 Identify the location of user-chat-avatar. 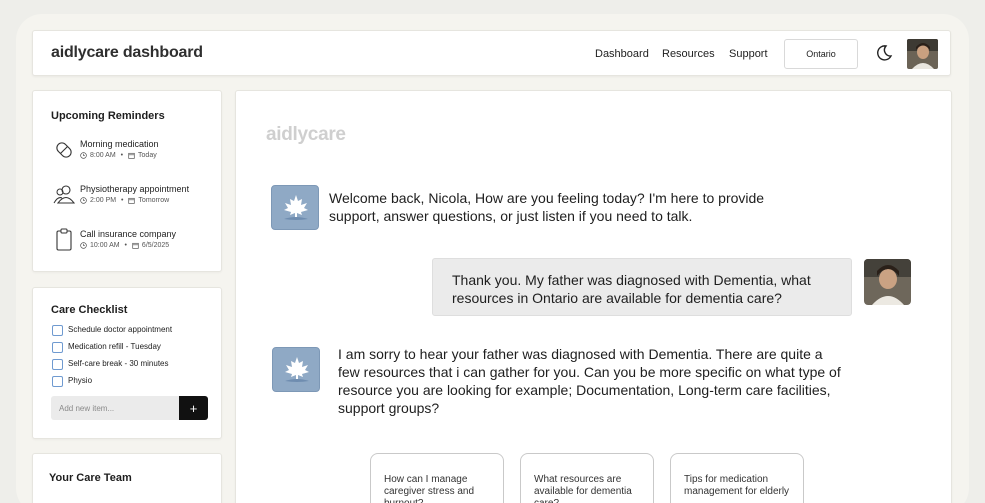
(887, 282).